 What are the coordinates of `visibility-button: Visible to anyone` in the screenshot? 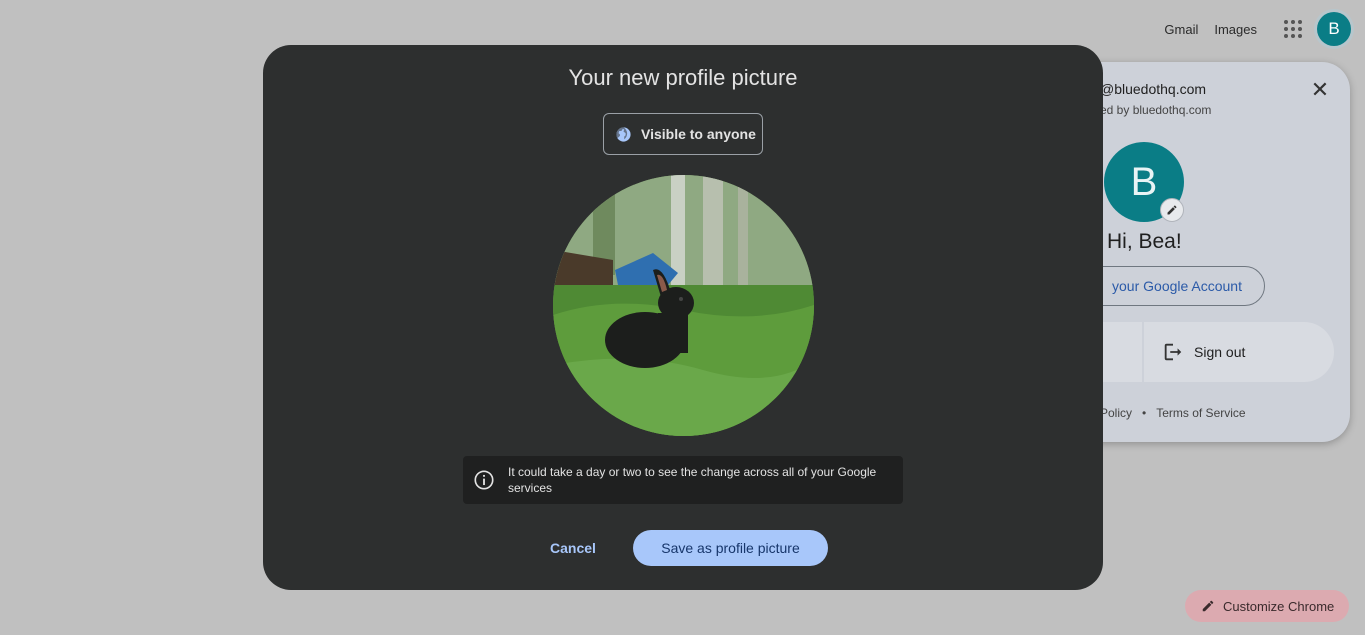 It's located at (683, 134).